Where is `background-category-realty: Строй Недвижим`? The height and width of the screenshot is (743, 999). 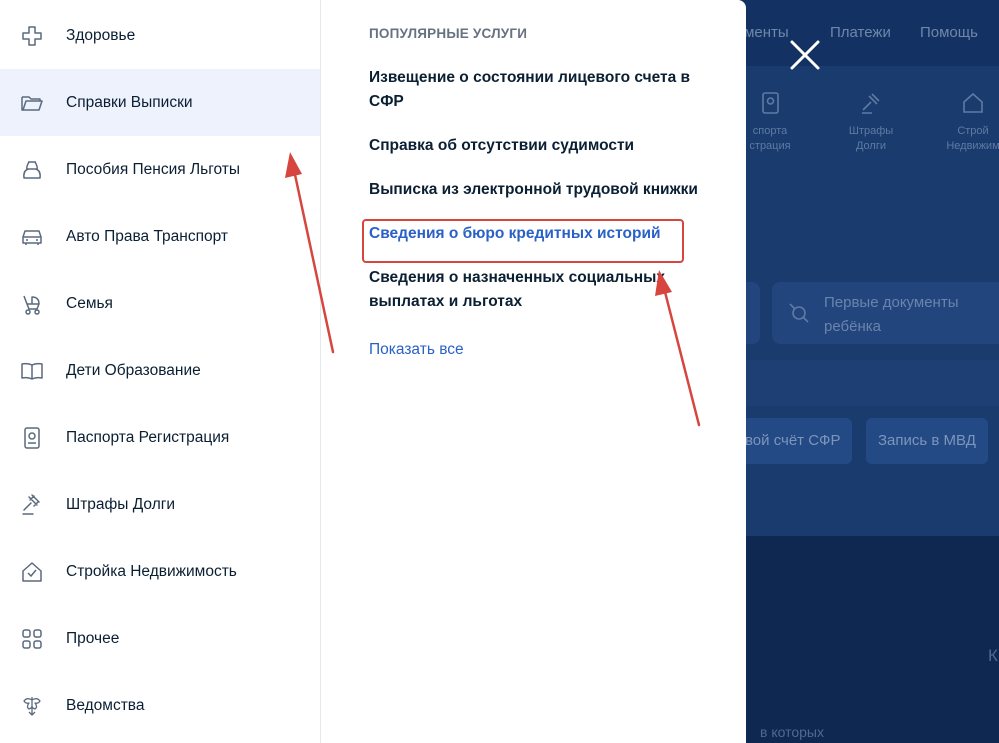
background-category-realty: Строй Недвижим is located at coordinates (968, 122).